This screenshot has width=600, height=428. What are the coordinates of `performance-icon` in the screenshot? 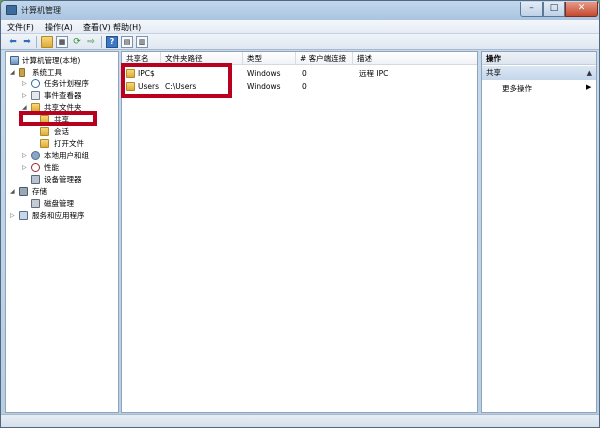 It's located at (35, 167).